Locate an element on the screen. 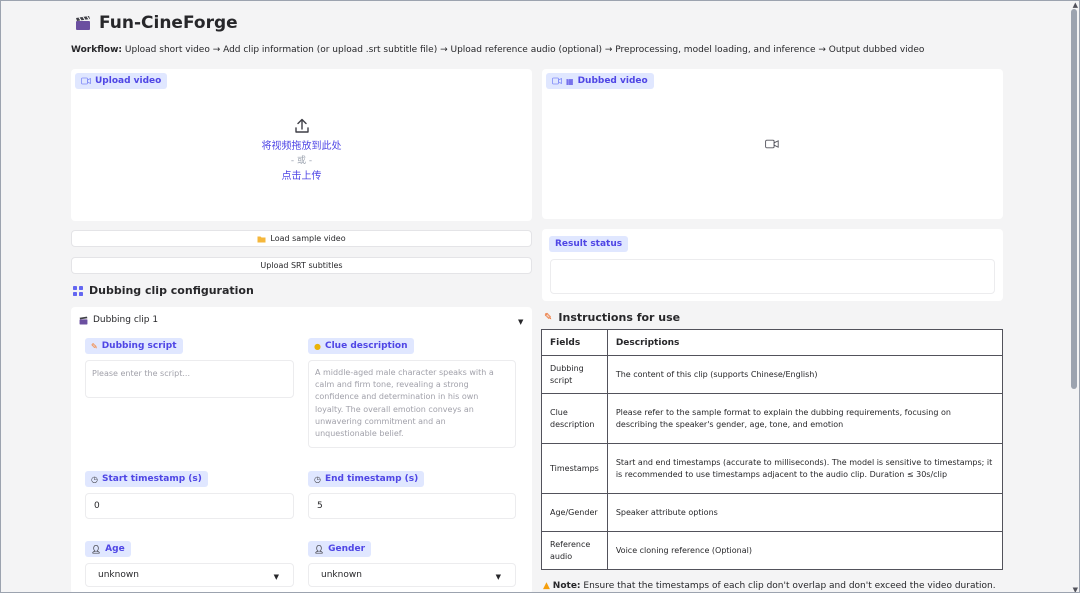 The width and height of the screenshot is (1080, 593). page-scrollbar: ▲ ▼ is located at coordinates (1074, 296).